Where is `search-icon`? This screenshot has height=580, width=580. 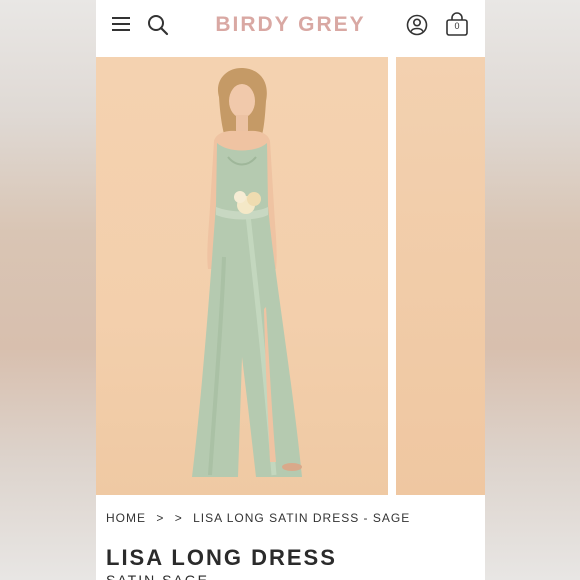
search-icon is located at coordinates (158, 25).